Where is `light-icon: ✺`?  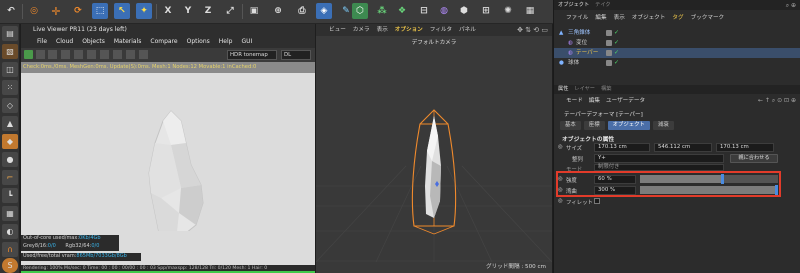 light-icon: ✺ is located at coordinates (508, 11).